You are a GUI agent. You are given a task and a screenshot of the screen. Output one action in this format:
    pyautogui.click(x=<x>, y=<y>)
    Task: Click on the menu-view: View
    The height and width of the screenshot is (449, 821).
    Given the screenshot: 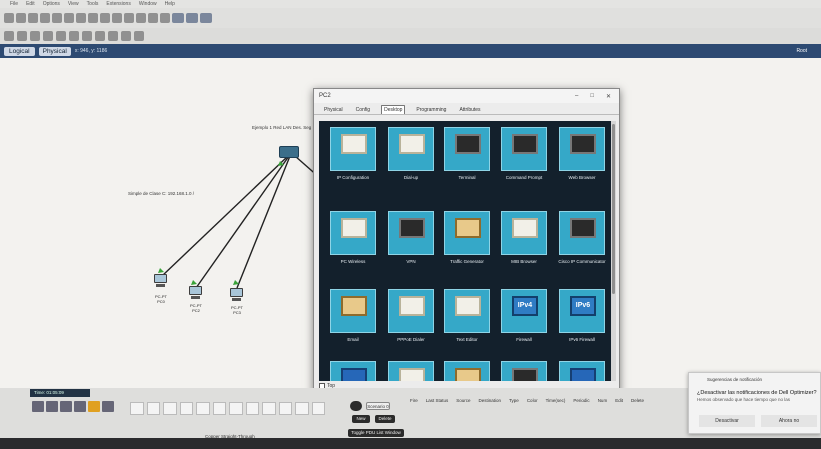 What is the action you would take?
    pyautogui.click(x=73, y=4)
    